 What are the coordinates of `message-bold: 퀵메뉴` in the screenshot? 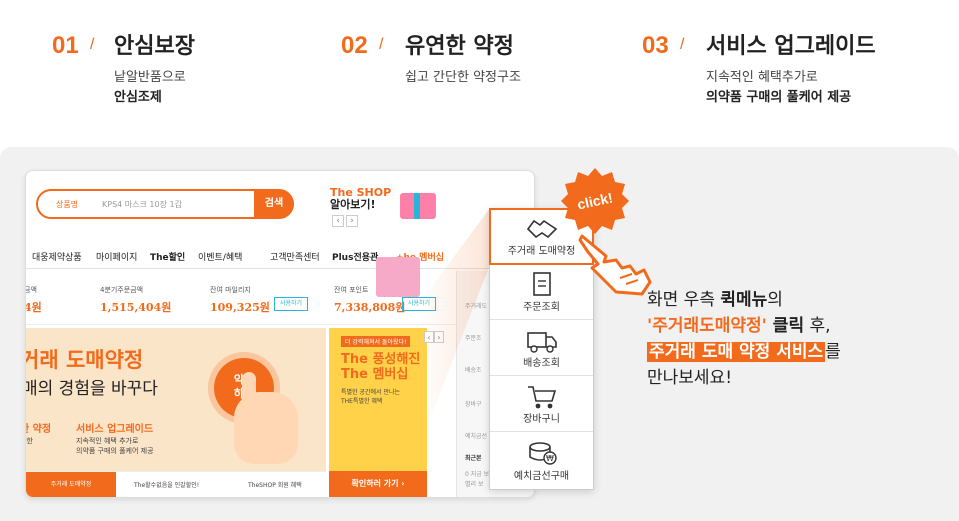 It's located at (744, 300).